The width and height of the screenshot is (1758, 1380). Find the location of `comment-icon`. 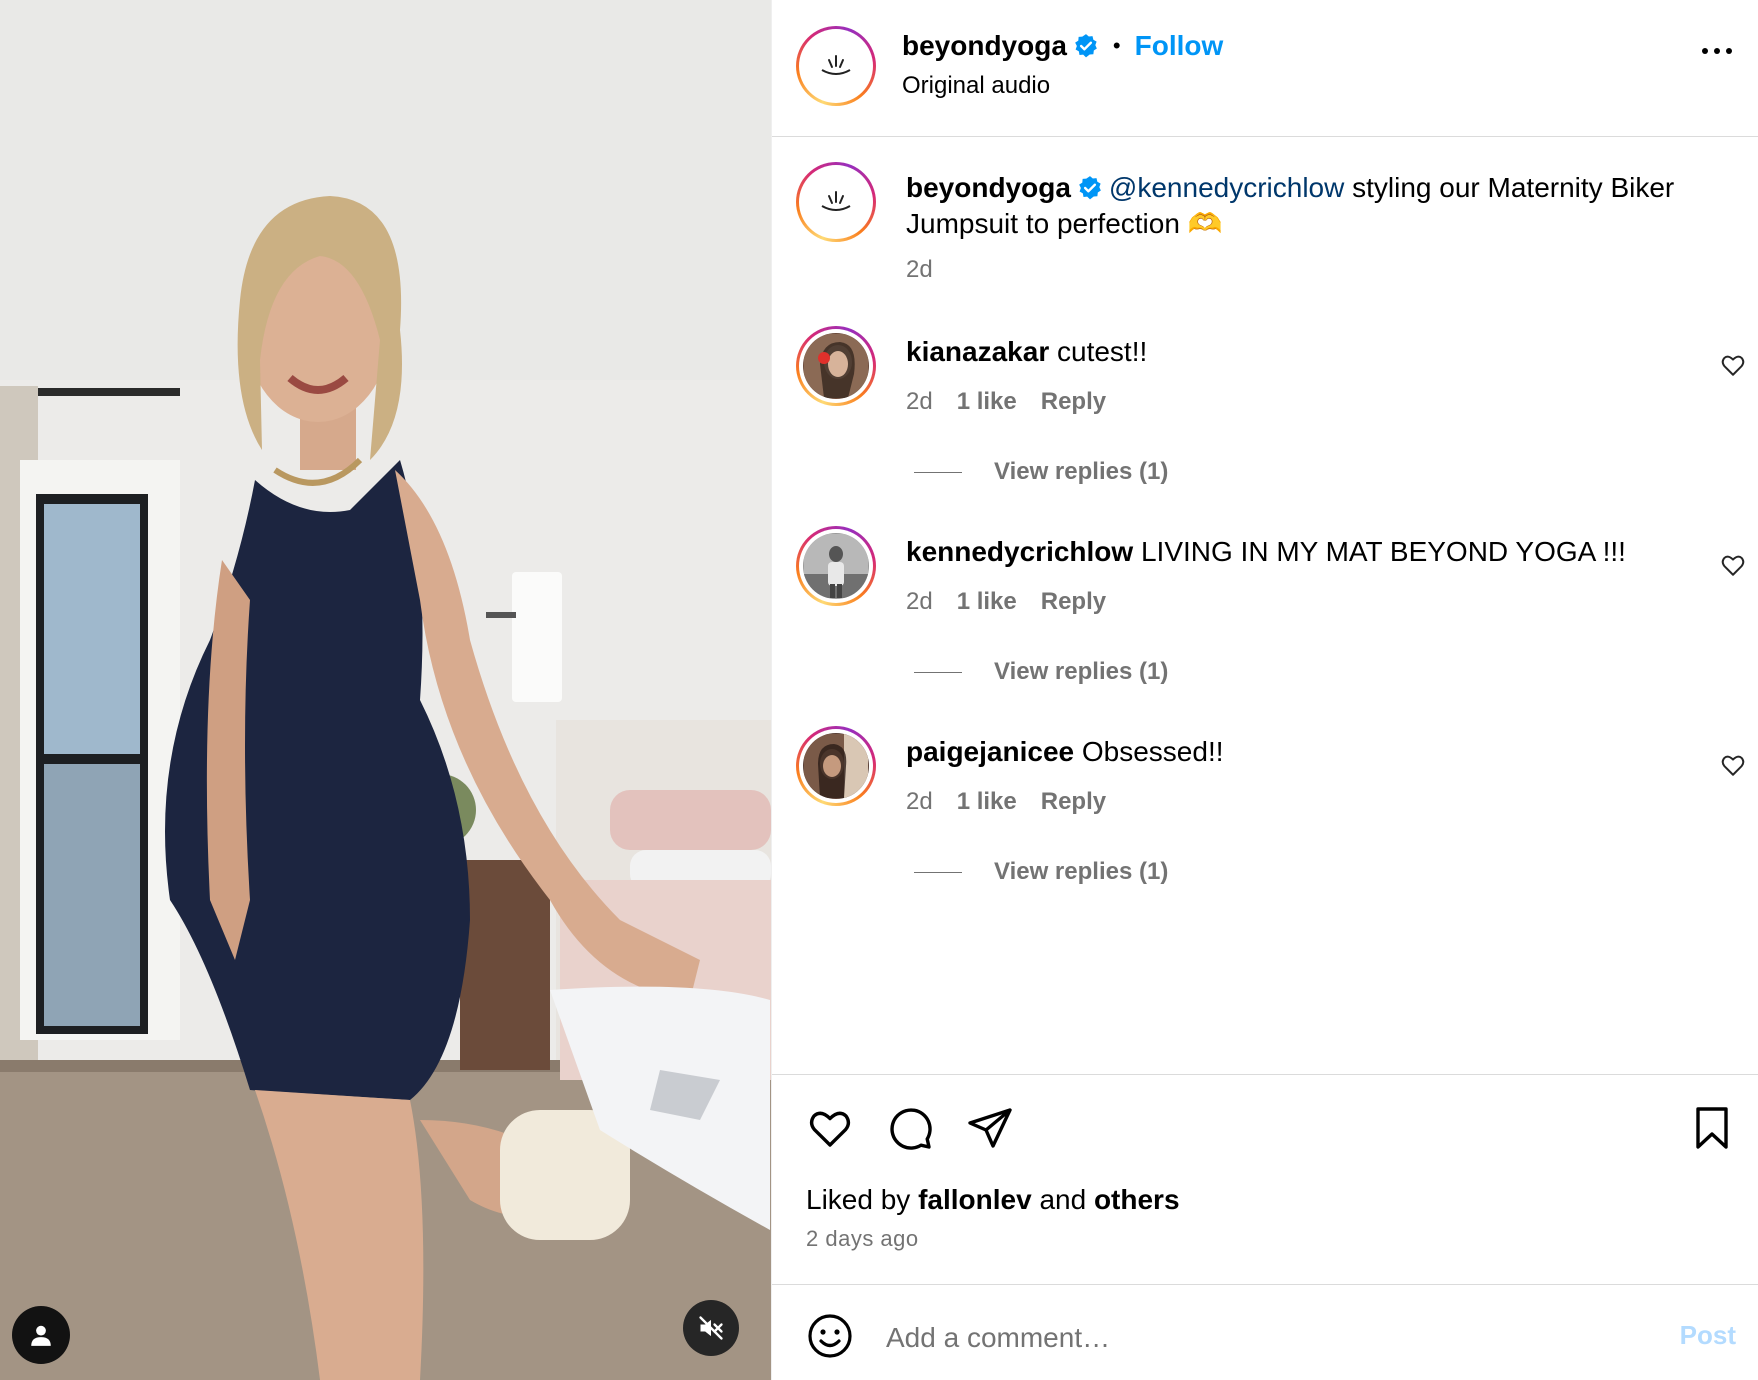

comment-icon is located at coordinates (910, 1128).